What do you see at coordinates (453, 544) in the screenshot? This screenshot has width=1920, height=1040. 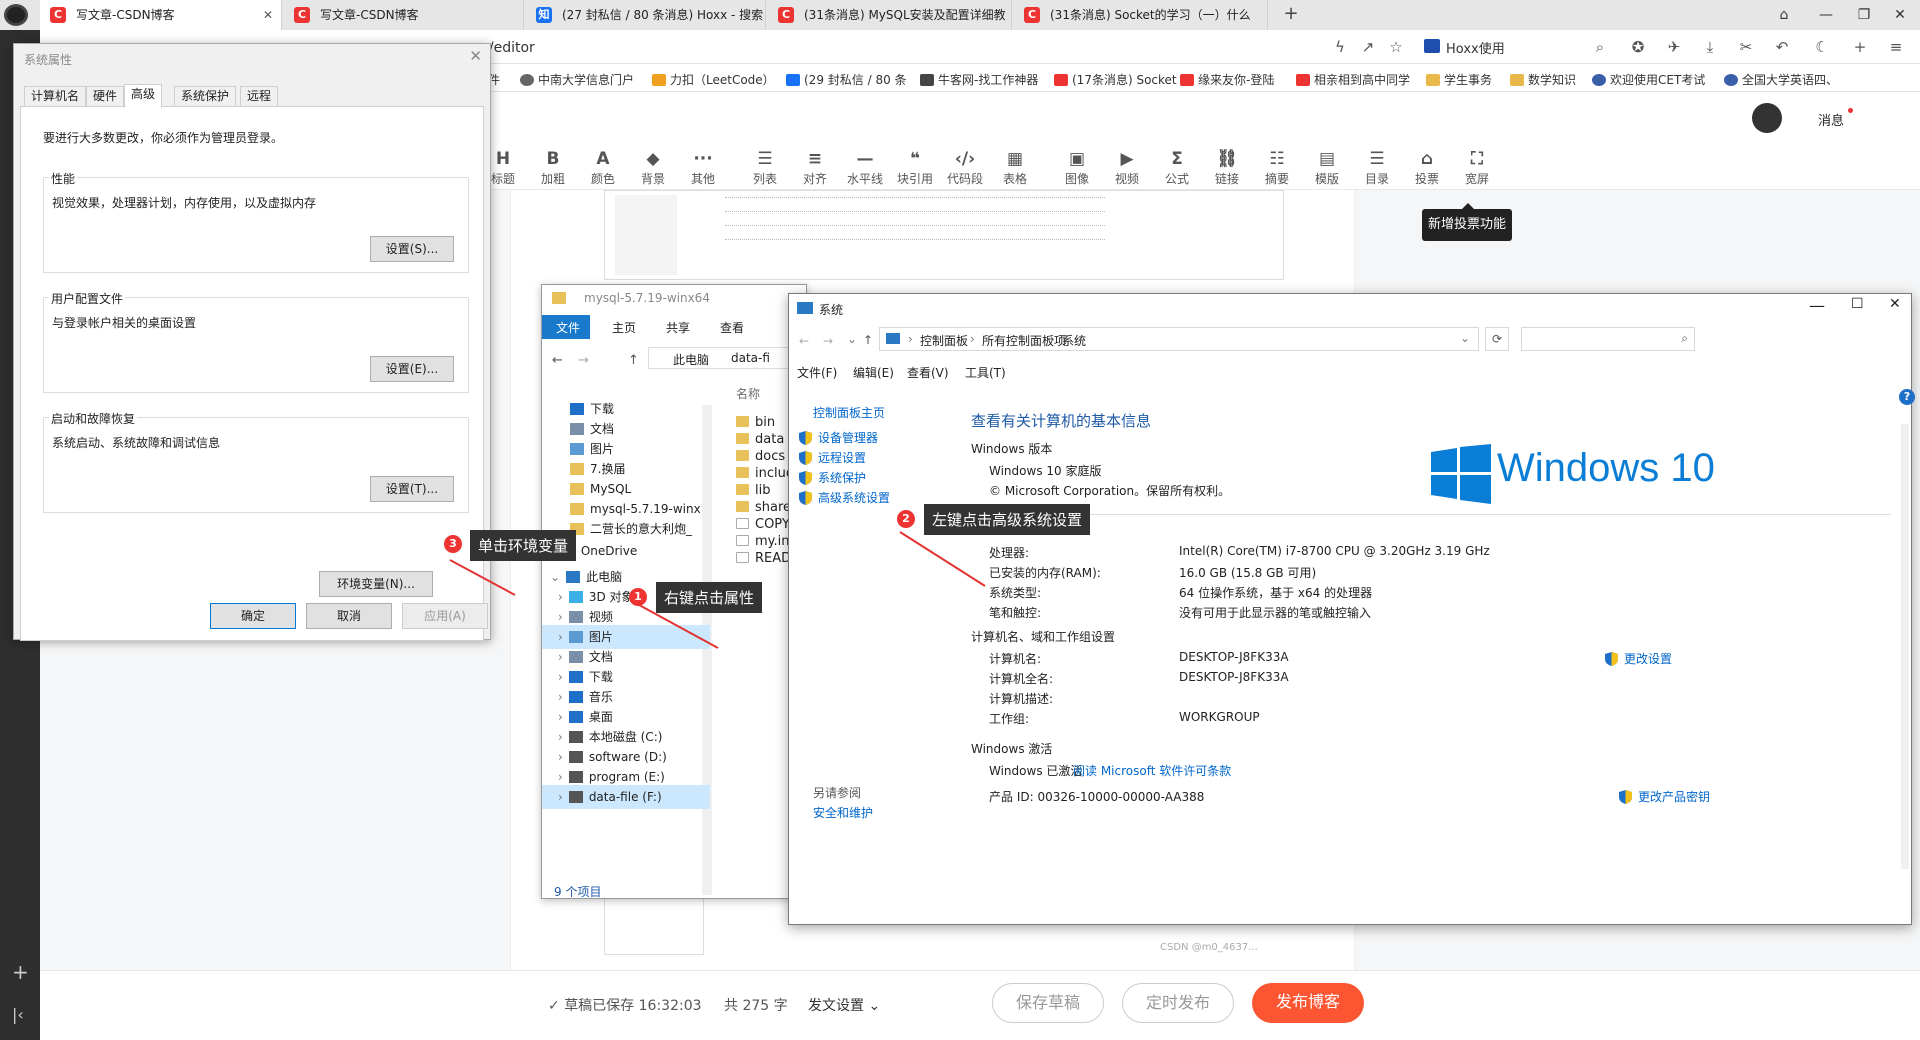 I see `step-badge-3: 3` at bounding box center [453, 544].